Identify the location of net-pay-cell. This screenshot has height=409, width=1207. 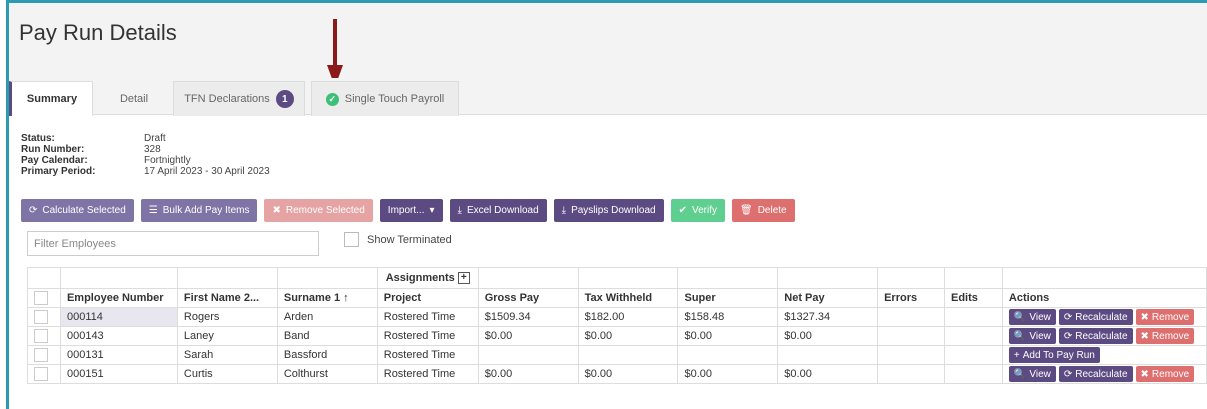
(828, 355).